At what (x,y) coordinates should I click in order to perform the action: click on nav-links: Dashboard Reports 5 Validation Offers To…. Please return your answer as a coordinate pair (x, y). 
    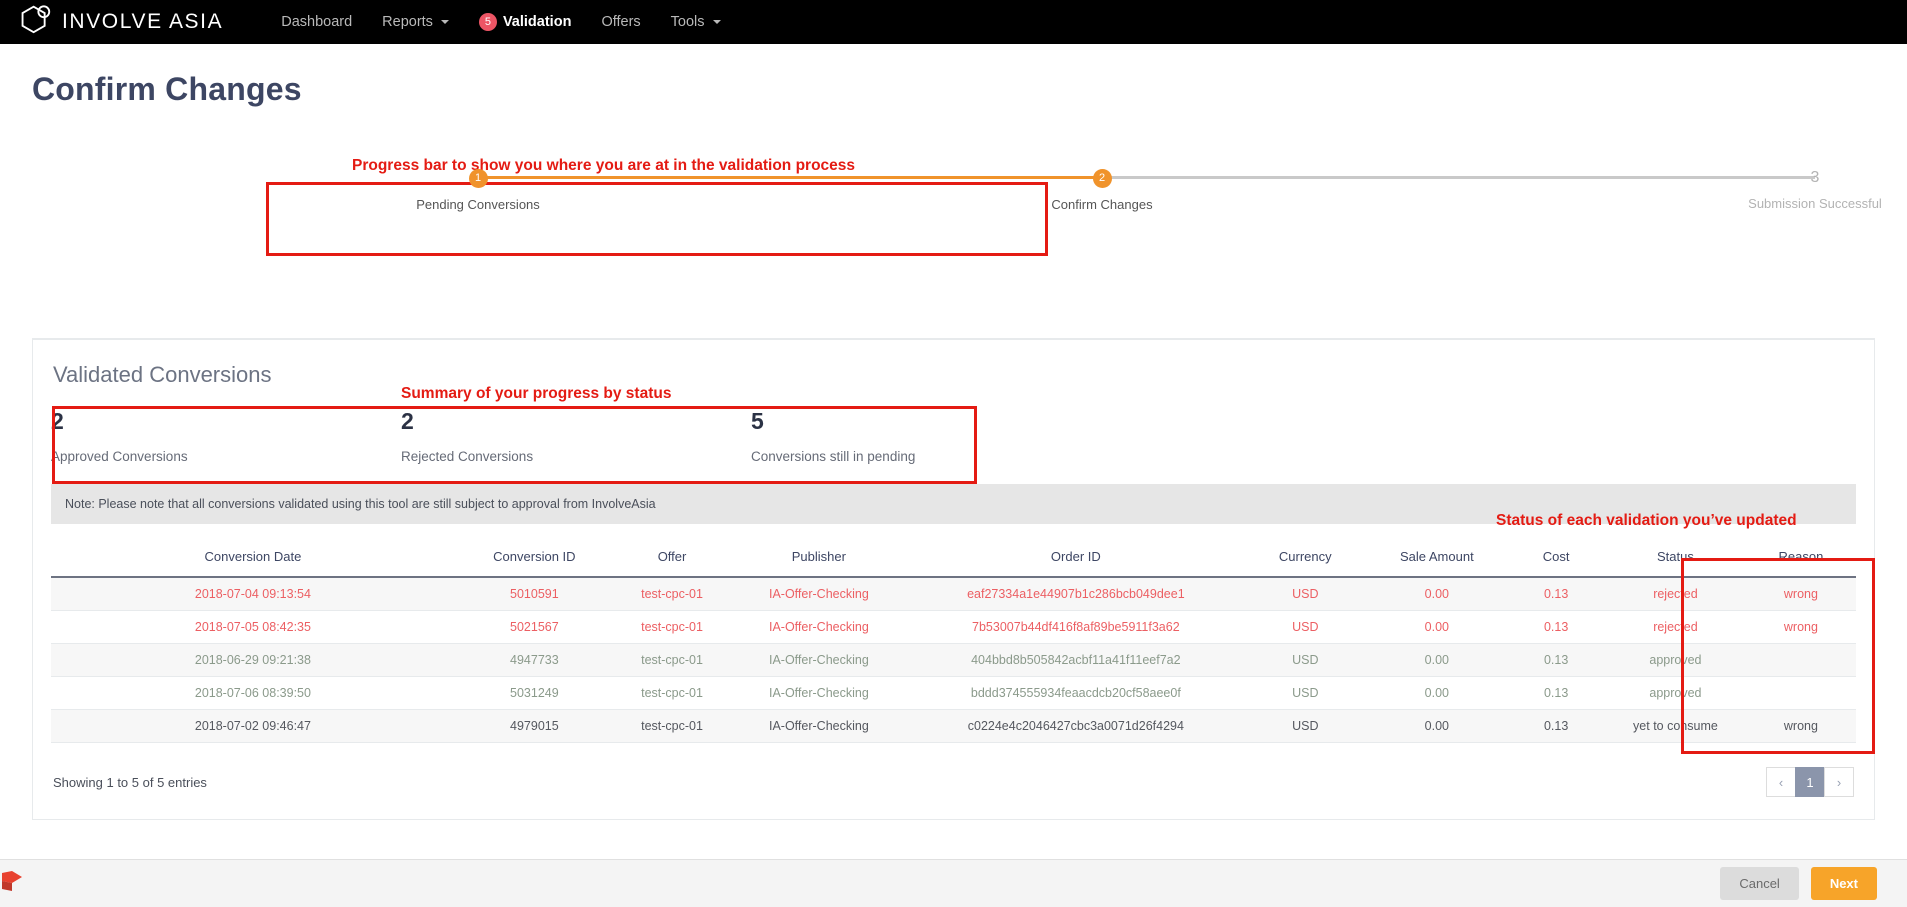
    Looking at the image, I should click on (501, 22).